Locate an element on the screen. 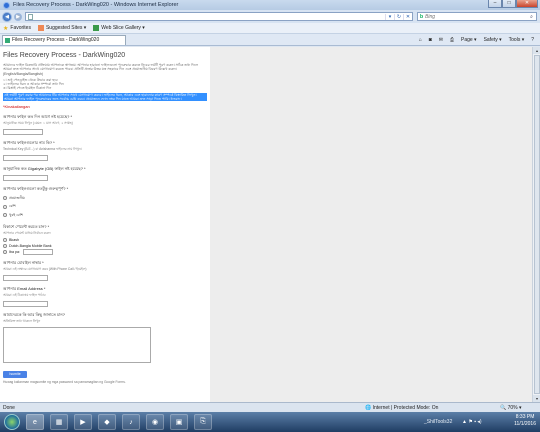 Image resolution: width=540 pixels, height=432 pixels. suggested-sites-label: Suggested Sites ▾ is located at coordinates (66, 28).